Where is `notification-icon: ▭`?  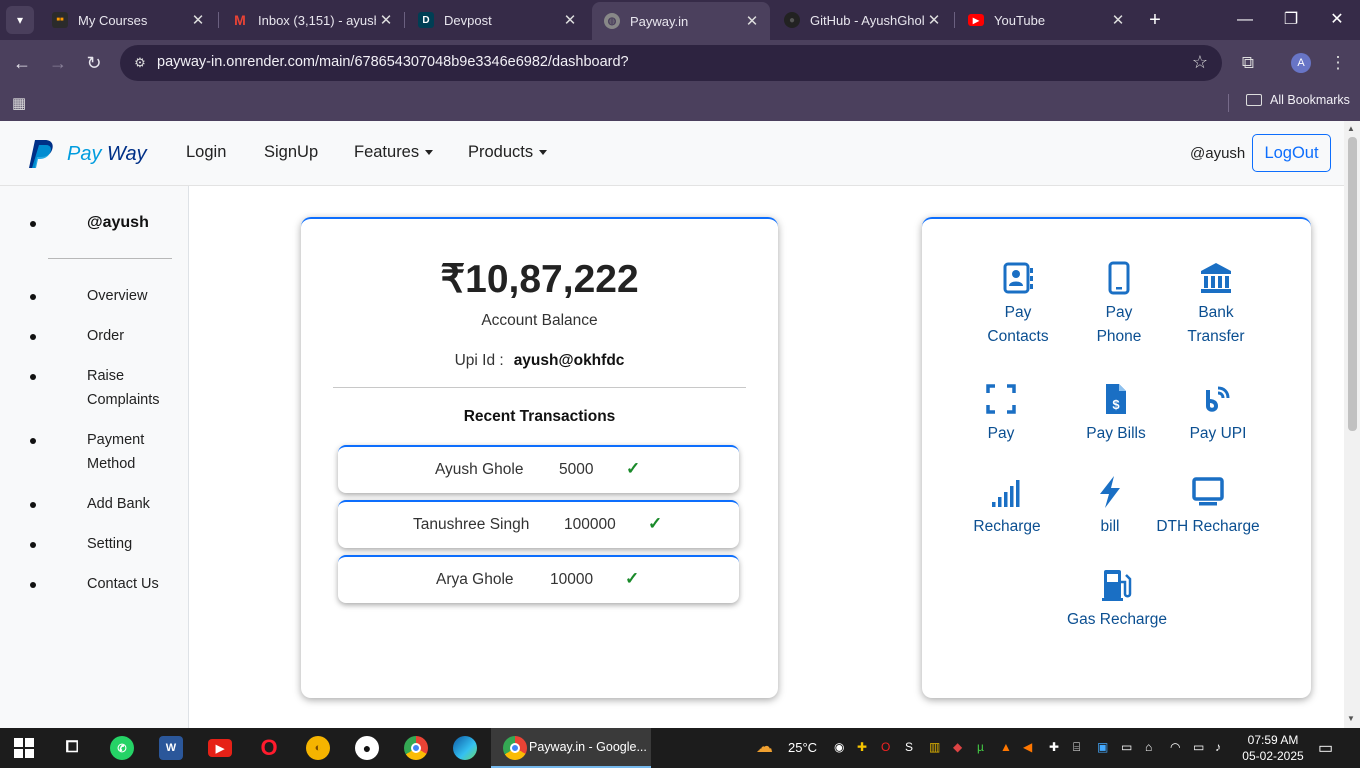 notification-icon: ▭ is located at coordinates (1325, 748).